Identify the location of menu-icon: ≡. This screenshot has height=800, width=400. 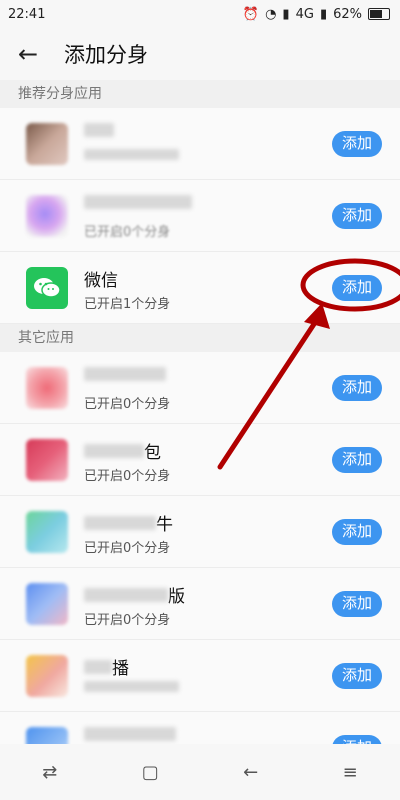
(350, 772).